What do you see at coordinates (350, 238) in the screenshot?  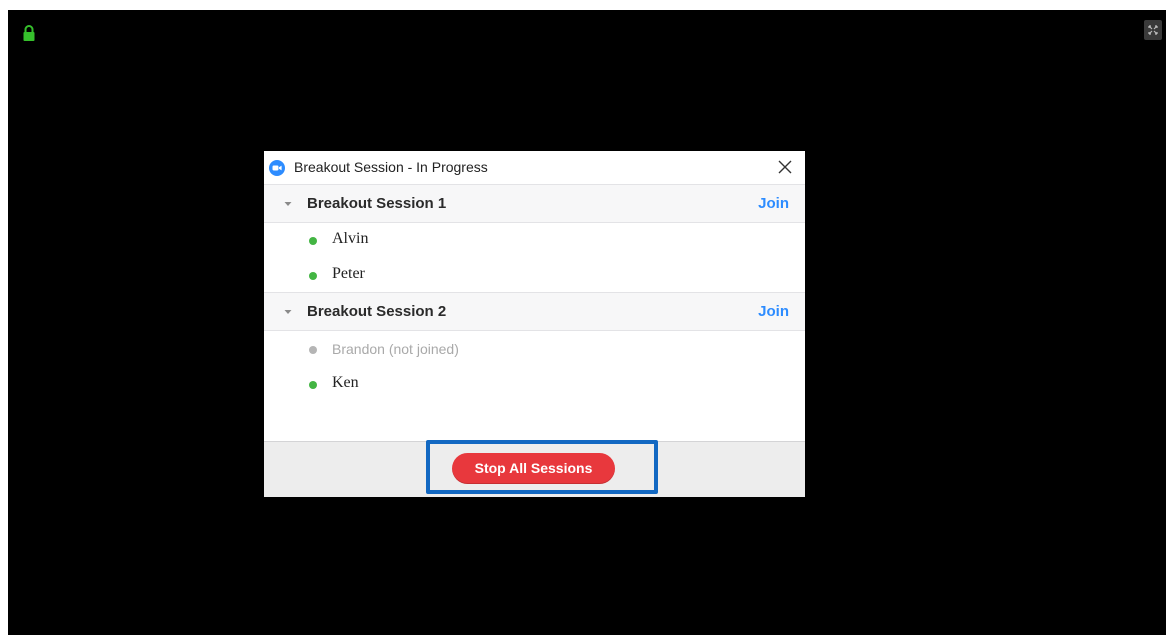 I see `participant-name: Alvin` at bounding box center [350, 238].